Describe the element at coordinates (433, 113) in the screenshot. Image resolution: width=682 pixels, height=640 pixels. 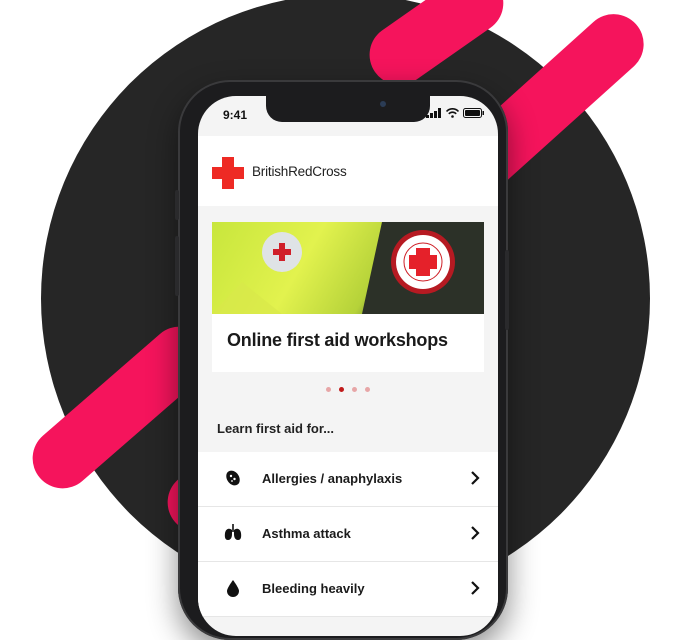
I see `signal-icon` at that location.